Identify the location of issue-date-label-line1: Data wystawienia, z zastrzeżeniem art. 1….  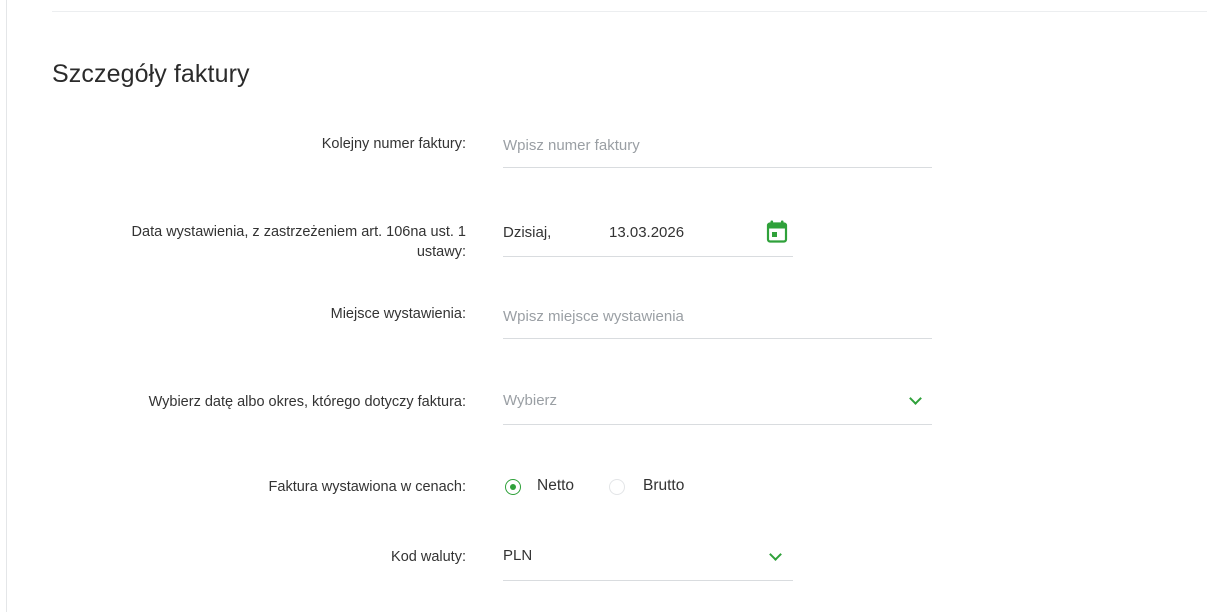
(298, 232).